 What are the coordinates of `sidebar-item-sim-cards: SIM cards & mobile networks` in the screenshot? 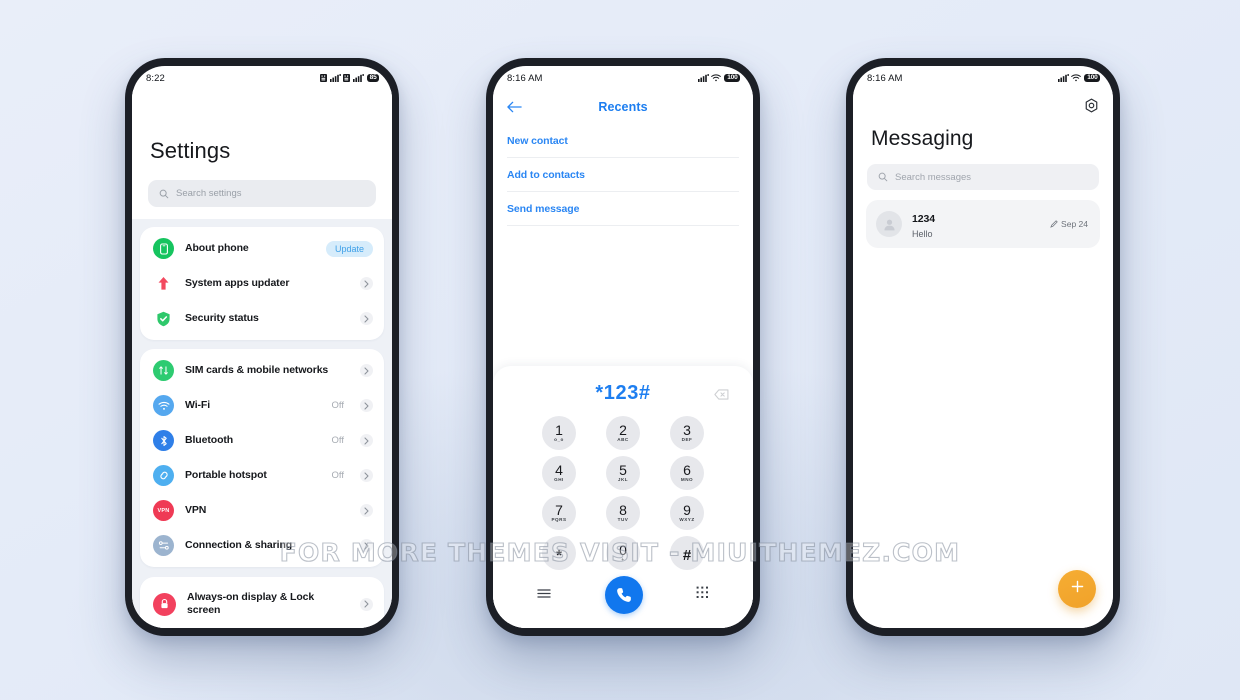 It's located at (262, 370).